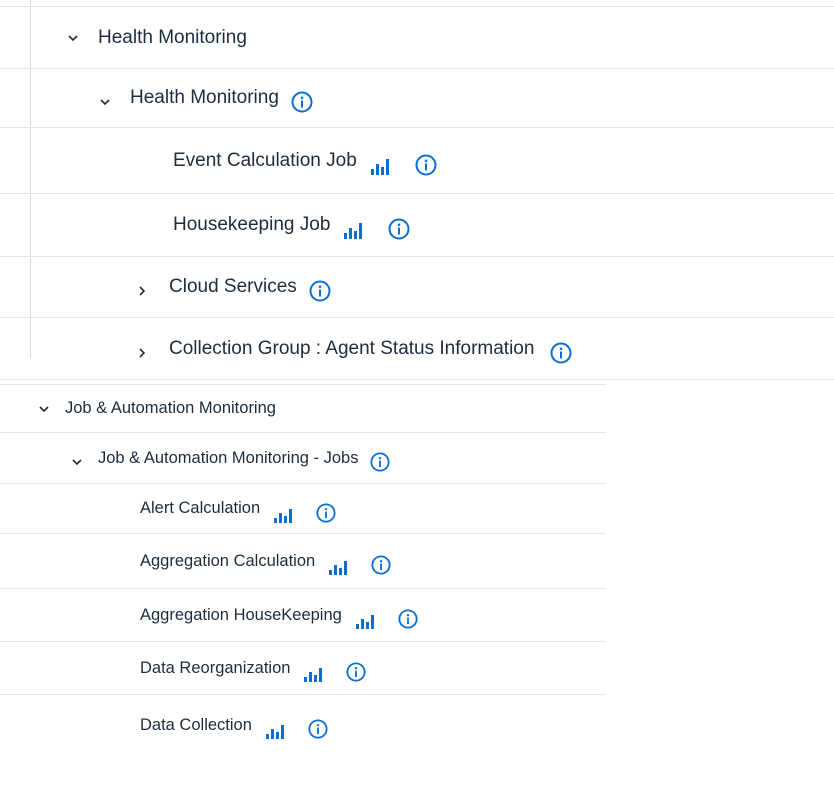 This screenshot has width=834, height=796. I want to click on tree-row-job: Alert Calculation, so click(303, 509).